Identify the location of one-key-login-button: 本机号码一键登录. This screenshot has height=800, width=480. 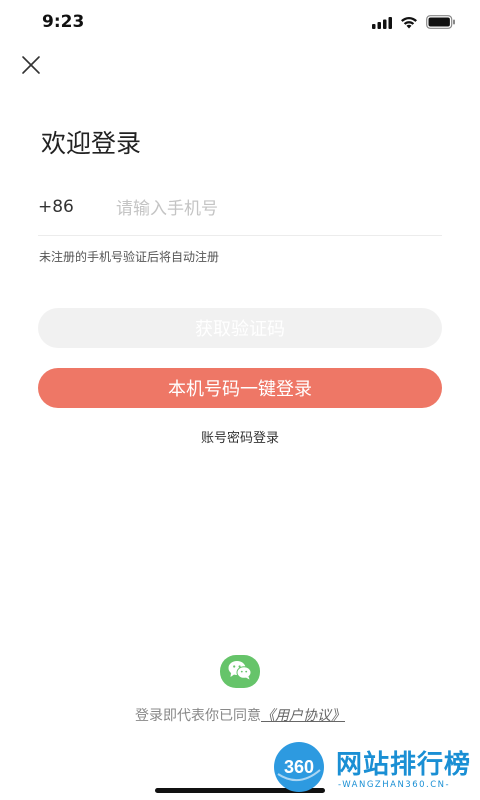
(240, 388).